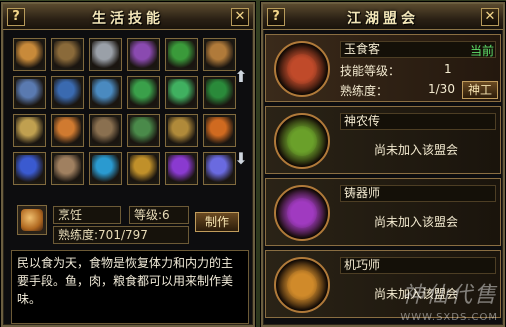  Describe the element at coordinates (121, 235) in the screenshot. I see `proficiency-field: 熟练度:701/797` at that location.